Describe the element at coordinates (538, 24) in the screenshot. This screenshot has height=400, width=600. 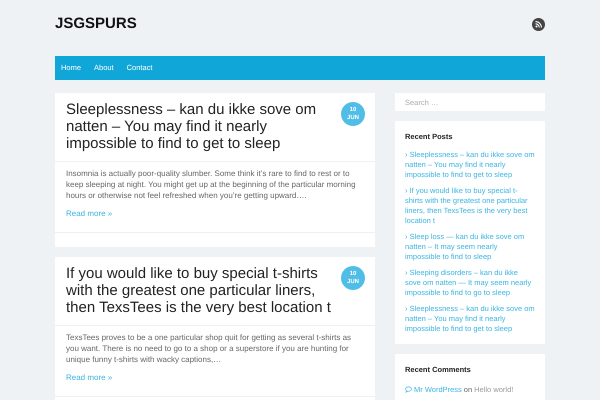
I see `rss-icon` at that location.